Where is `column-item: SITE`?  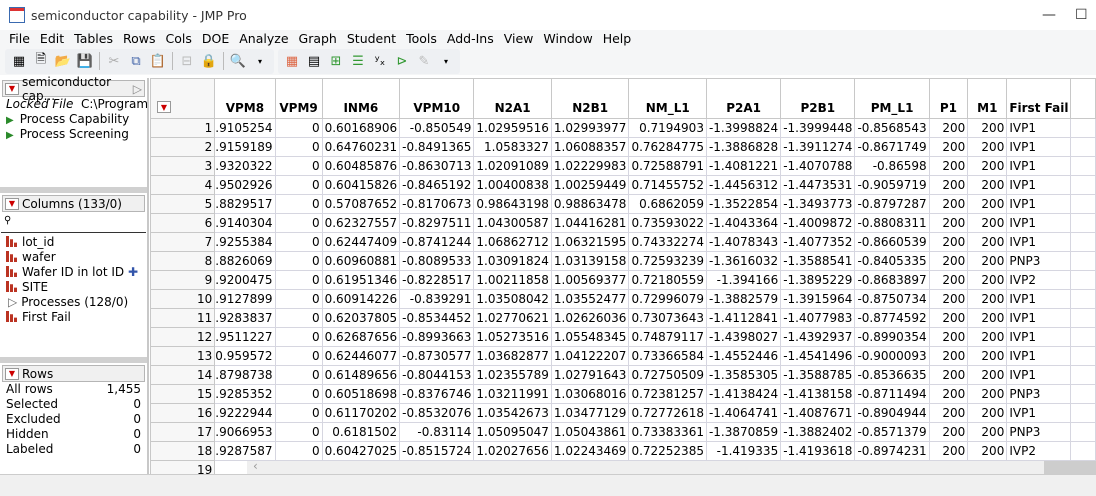
column-item: SITE is located at coordinates (73, 287).